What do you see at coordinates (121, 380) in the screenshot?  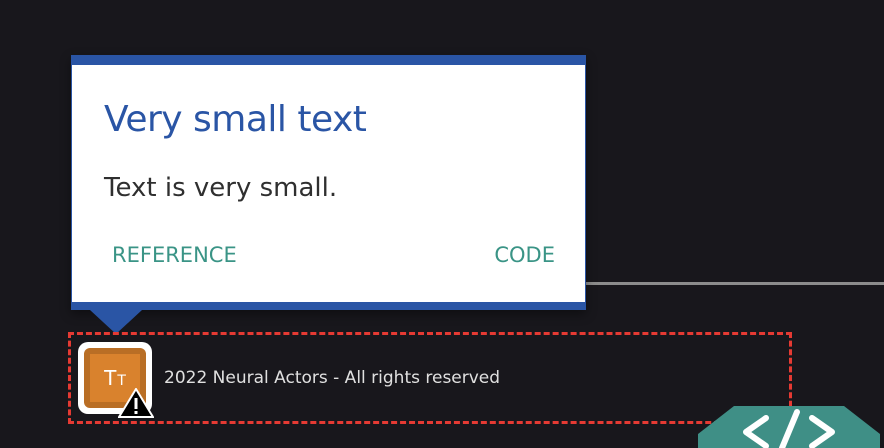 I see `text-size-glyph-small: T` at bounding box center [121, 380].